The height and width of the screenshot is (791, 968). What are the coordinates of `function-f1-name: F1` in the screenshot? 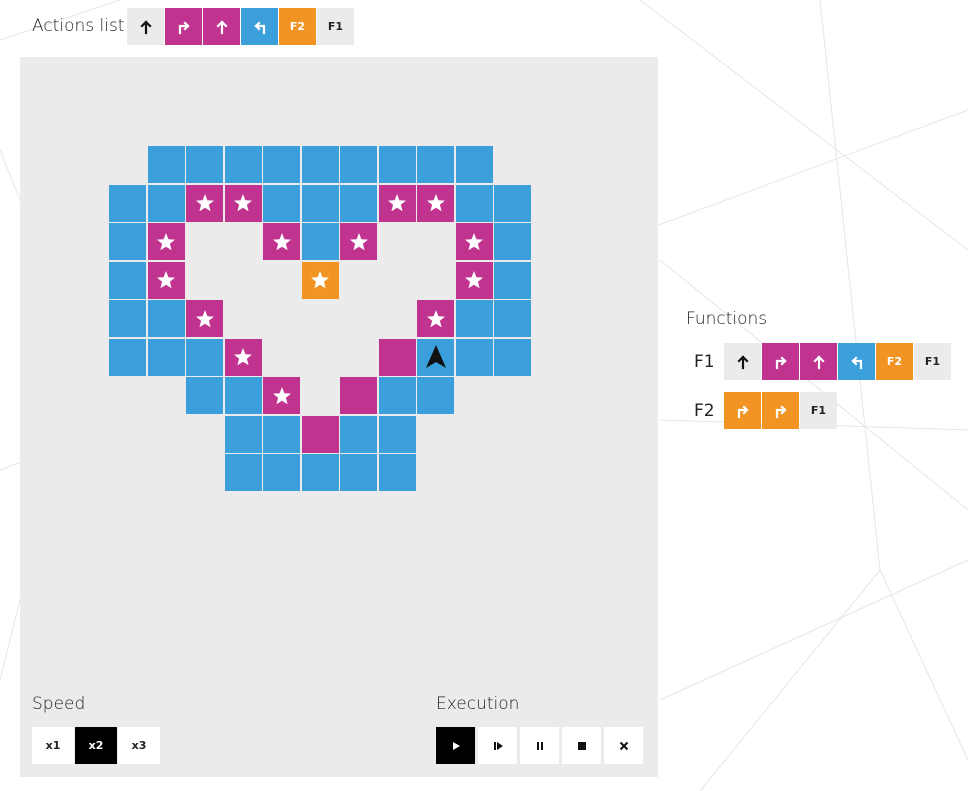 It's located at (704, 361).